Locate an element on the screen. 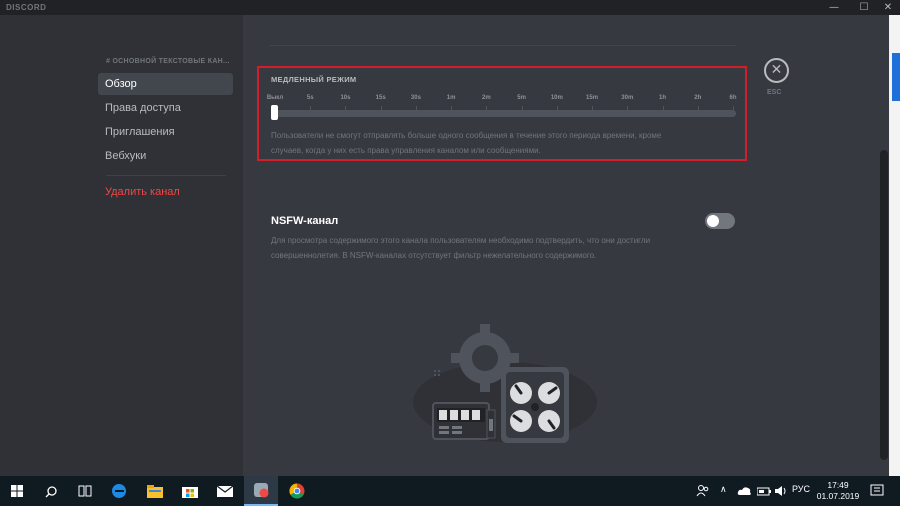 Image resolution: width=900 pixels, height=506 pixels. chrome-icon is located at coordinates (297, 491).